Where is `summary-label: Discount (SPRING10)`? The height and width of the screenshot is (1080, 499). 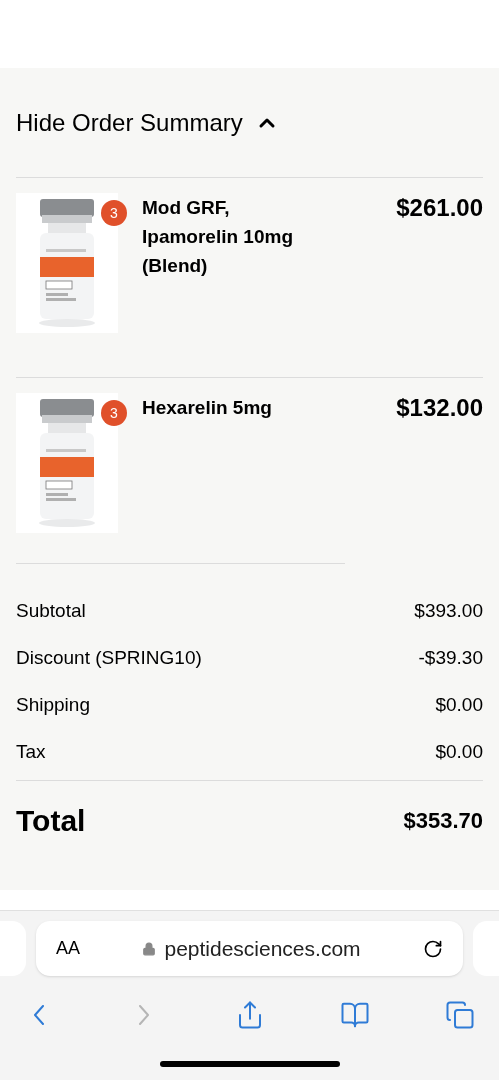 summary-label: Discount (SPRING10) is located at coordinates (109, 658).